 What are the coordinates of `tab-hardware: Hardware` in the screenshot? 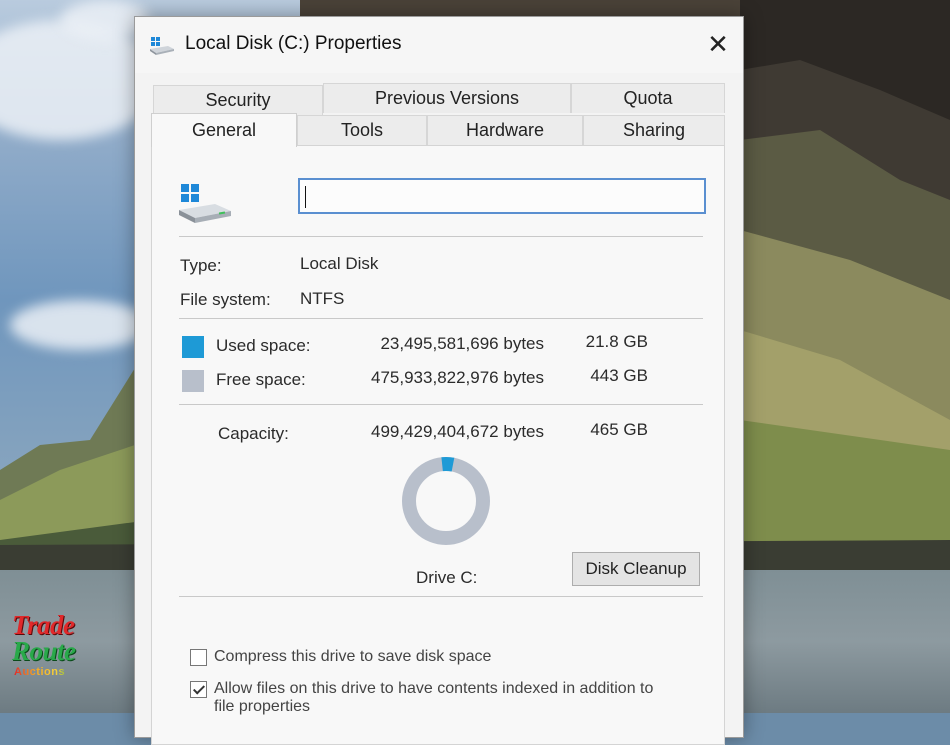 It's located at (505, 130).